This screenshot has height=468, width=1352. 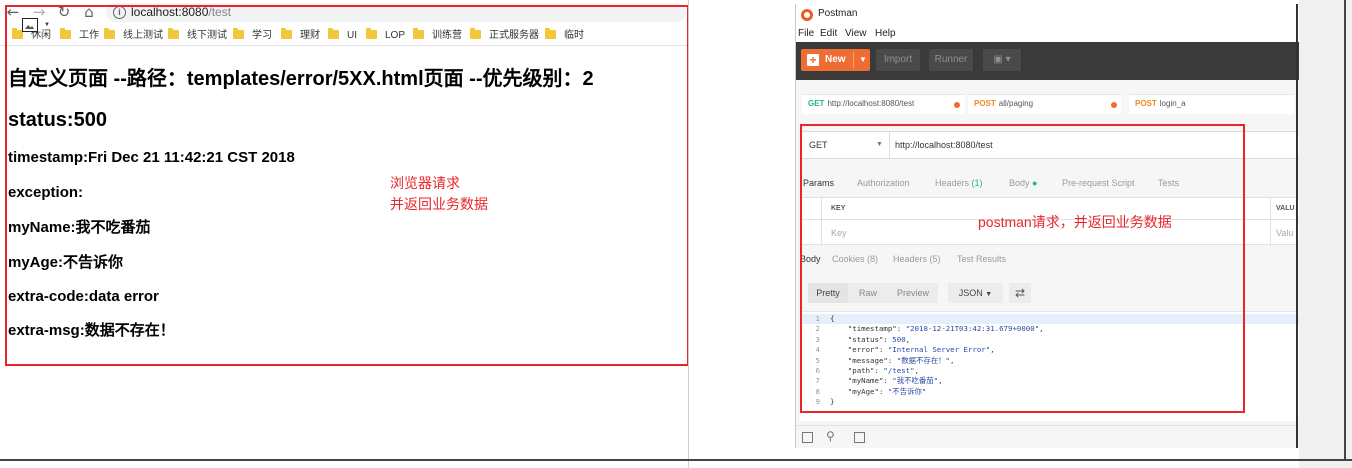 What do you see at coordinates (807, 15) in the screenshot?
I see `postman-logo-icon` at bounding box center [807, 15].